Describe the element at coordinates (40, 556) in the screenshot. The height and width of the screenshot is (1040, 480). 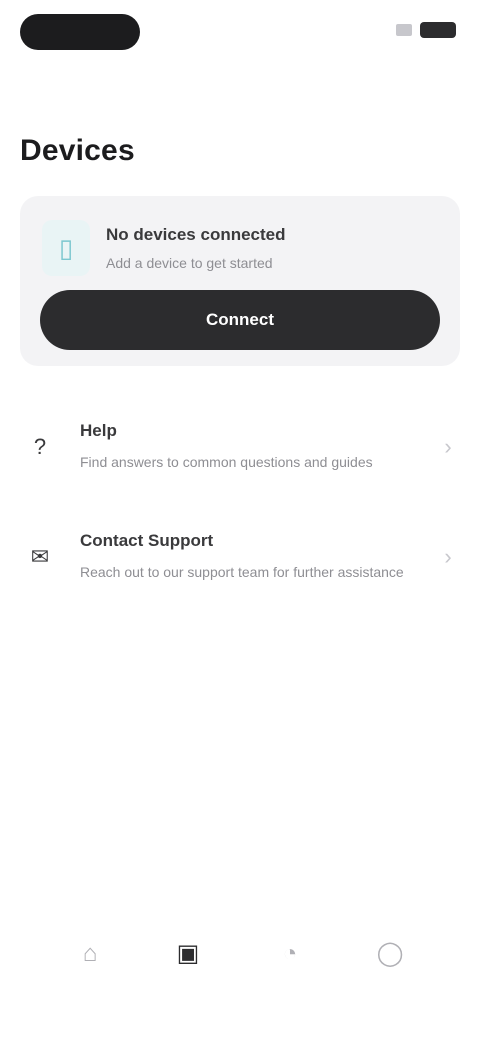
I see `support-icon: ✉` at that location.